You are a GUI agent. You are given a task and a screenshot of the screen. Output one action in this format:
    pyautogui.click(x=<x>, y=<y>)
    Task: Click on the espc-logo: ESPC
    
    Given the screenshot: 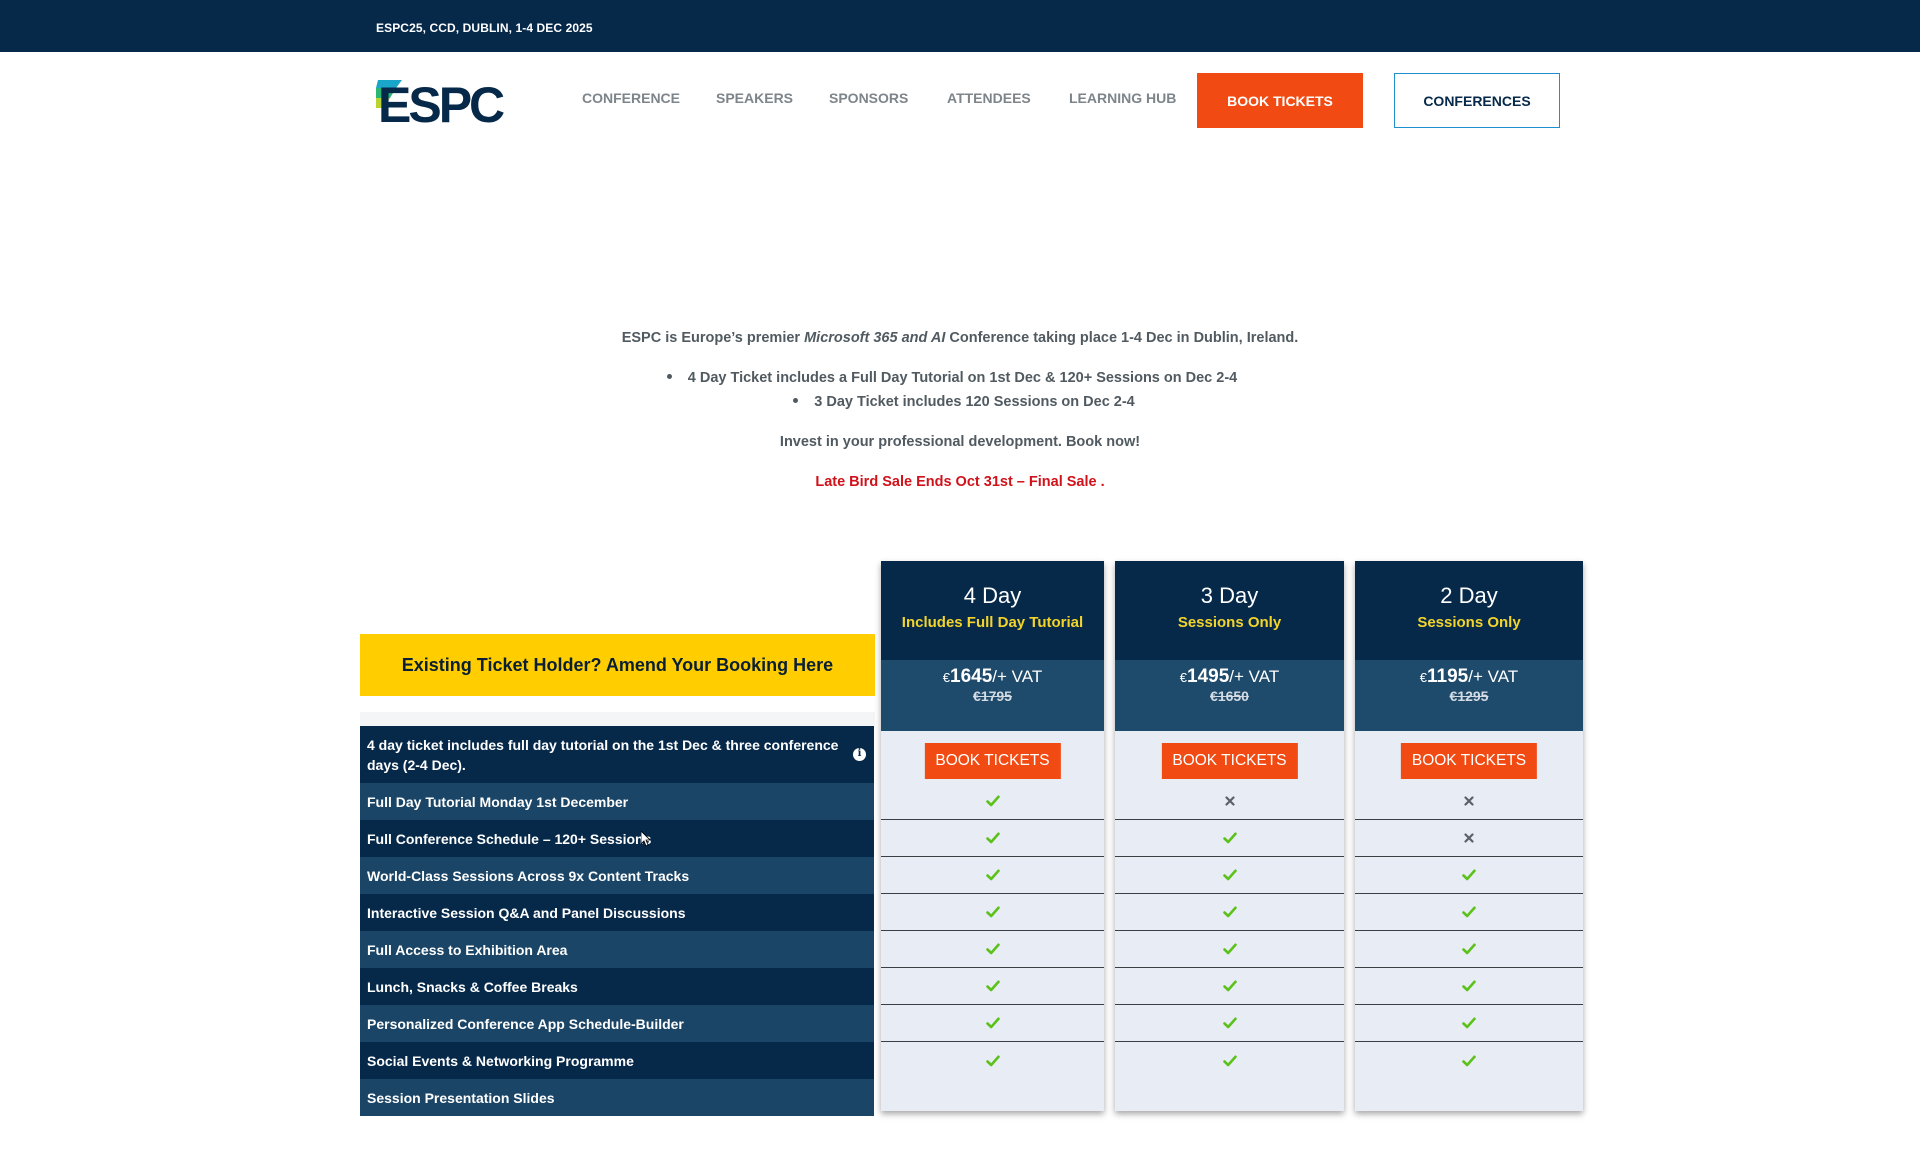 What is the action you would take?
    pyautogui.click(x=449, y=104)
    